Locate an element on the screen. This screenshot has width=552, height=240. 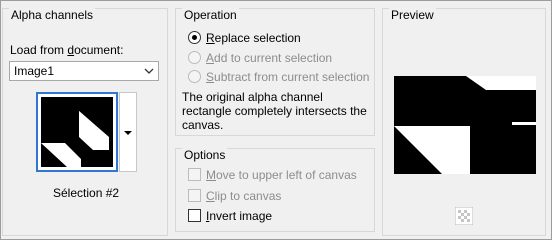
invert-image-checkbox is located at coordinates (194, 215).